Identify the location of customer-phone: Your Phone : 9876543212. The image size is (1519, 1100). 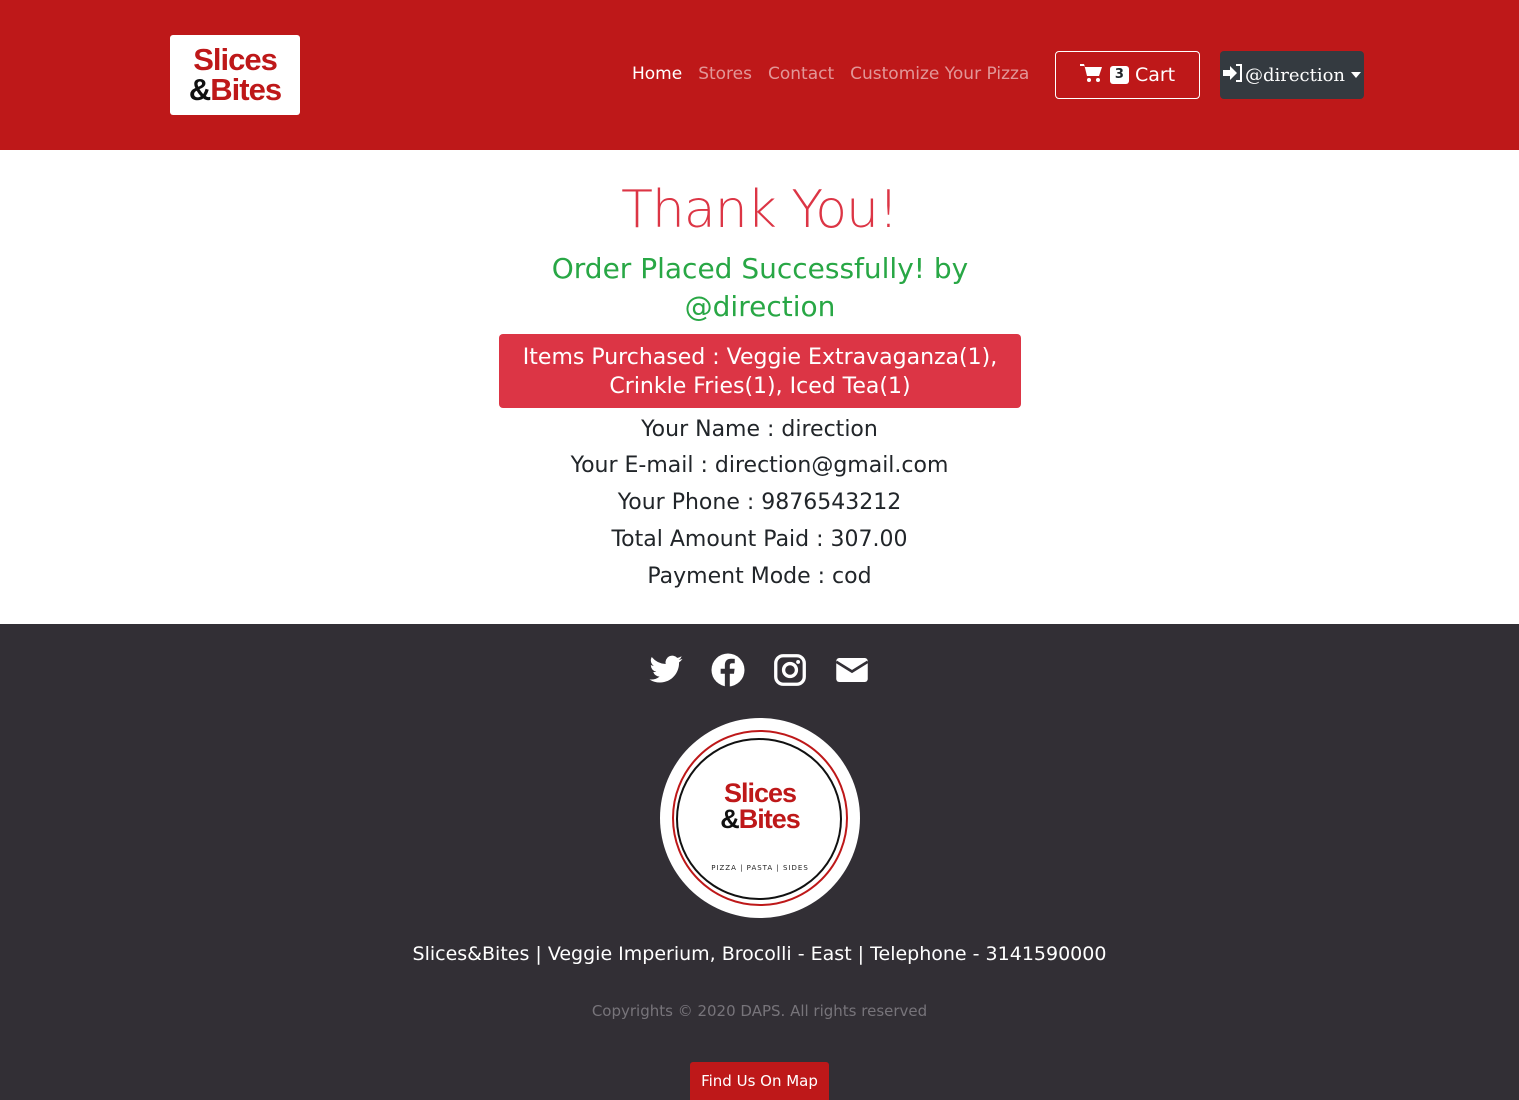
(759, 502).